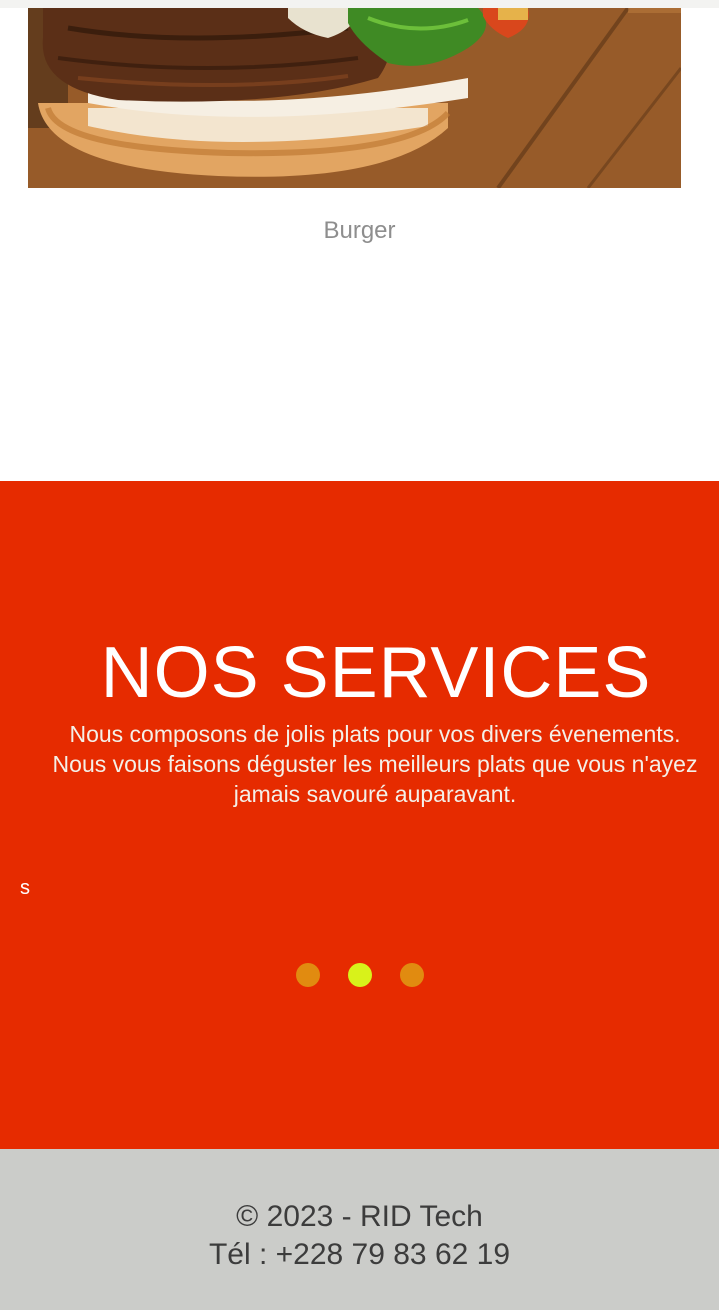 This screenshot has width=719, height=1310. Describe the element at coordinates (359, 4) in the screenshot. I see `top-strip` at that location.